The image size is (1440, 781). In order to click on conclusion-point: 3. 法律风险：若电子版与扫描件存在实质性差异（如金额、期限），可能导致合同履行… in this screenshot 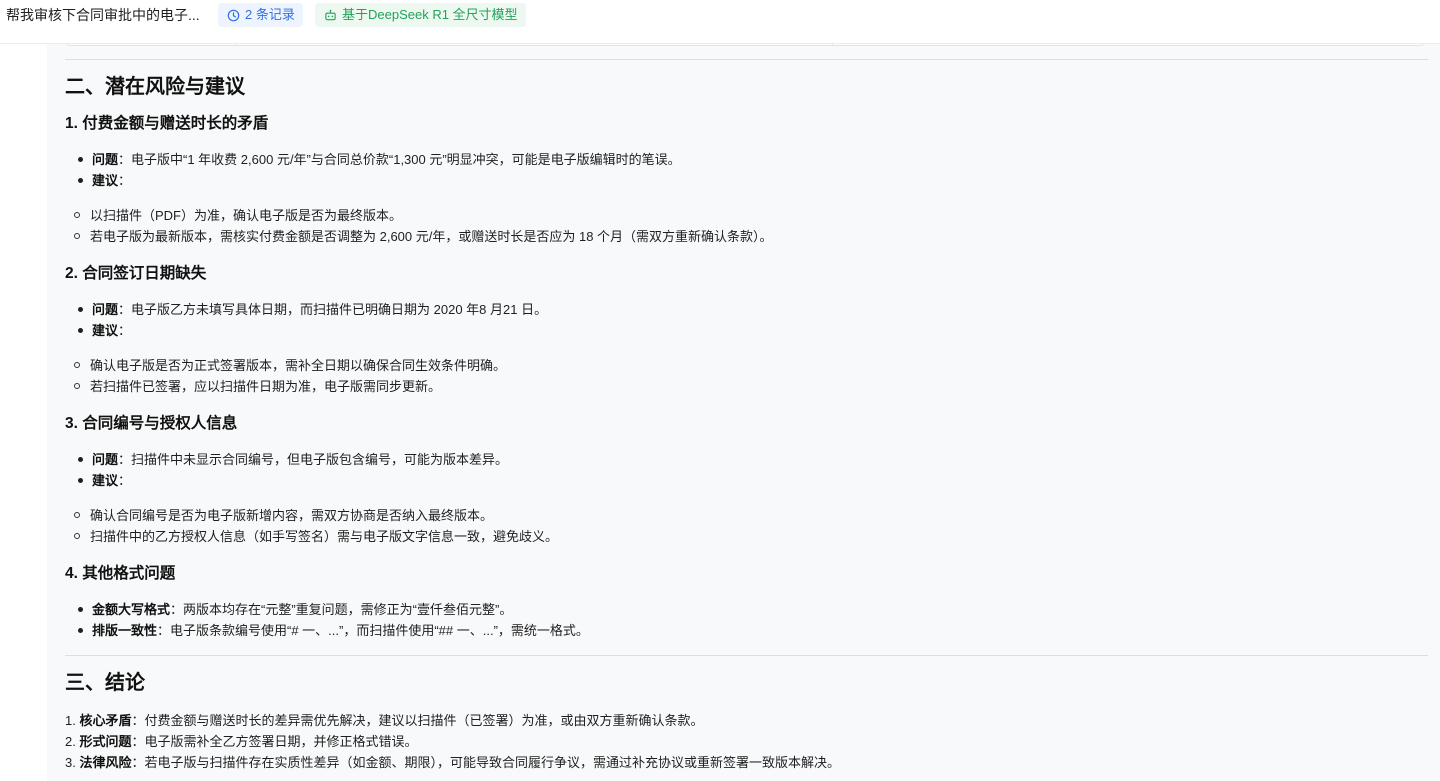, I will do `click(452, 763)`.